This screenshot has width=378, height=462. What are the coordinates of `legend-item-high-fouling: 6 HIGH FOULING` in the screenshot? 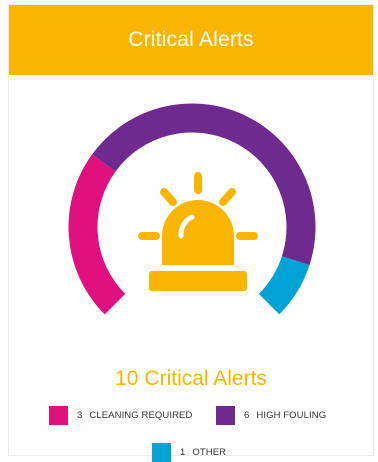 It's located at (271, 415).